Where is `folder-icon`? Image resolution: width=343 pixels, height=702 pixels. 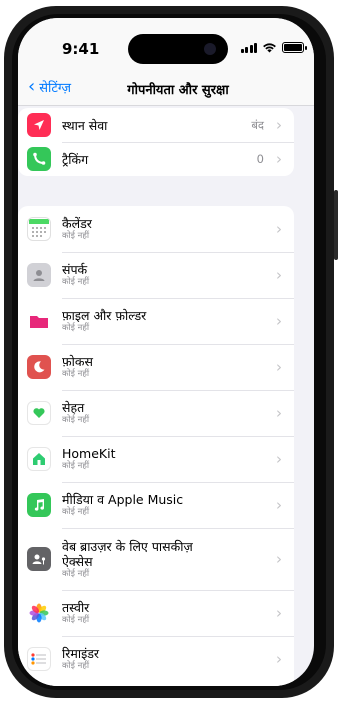 folder-icon is located at coordinates (39, 321).